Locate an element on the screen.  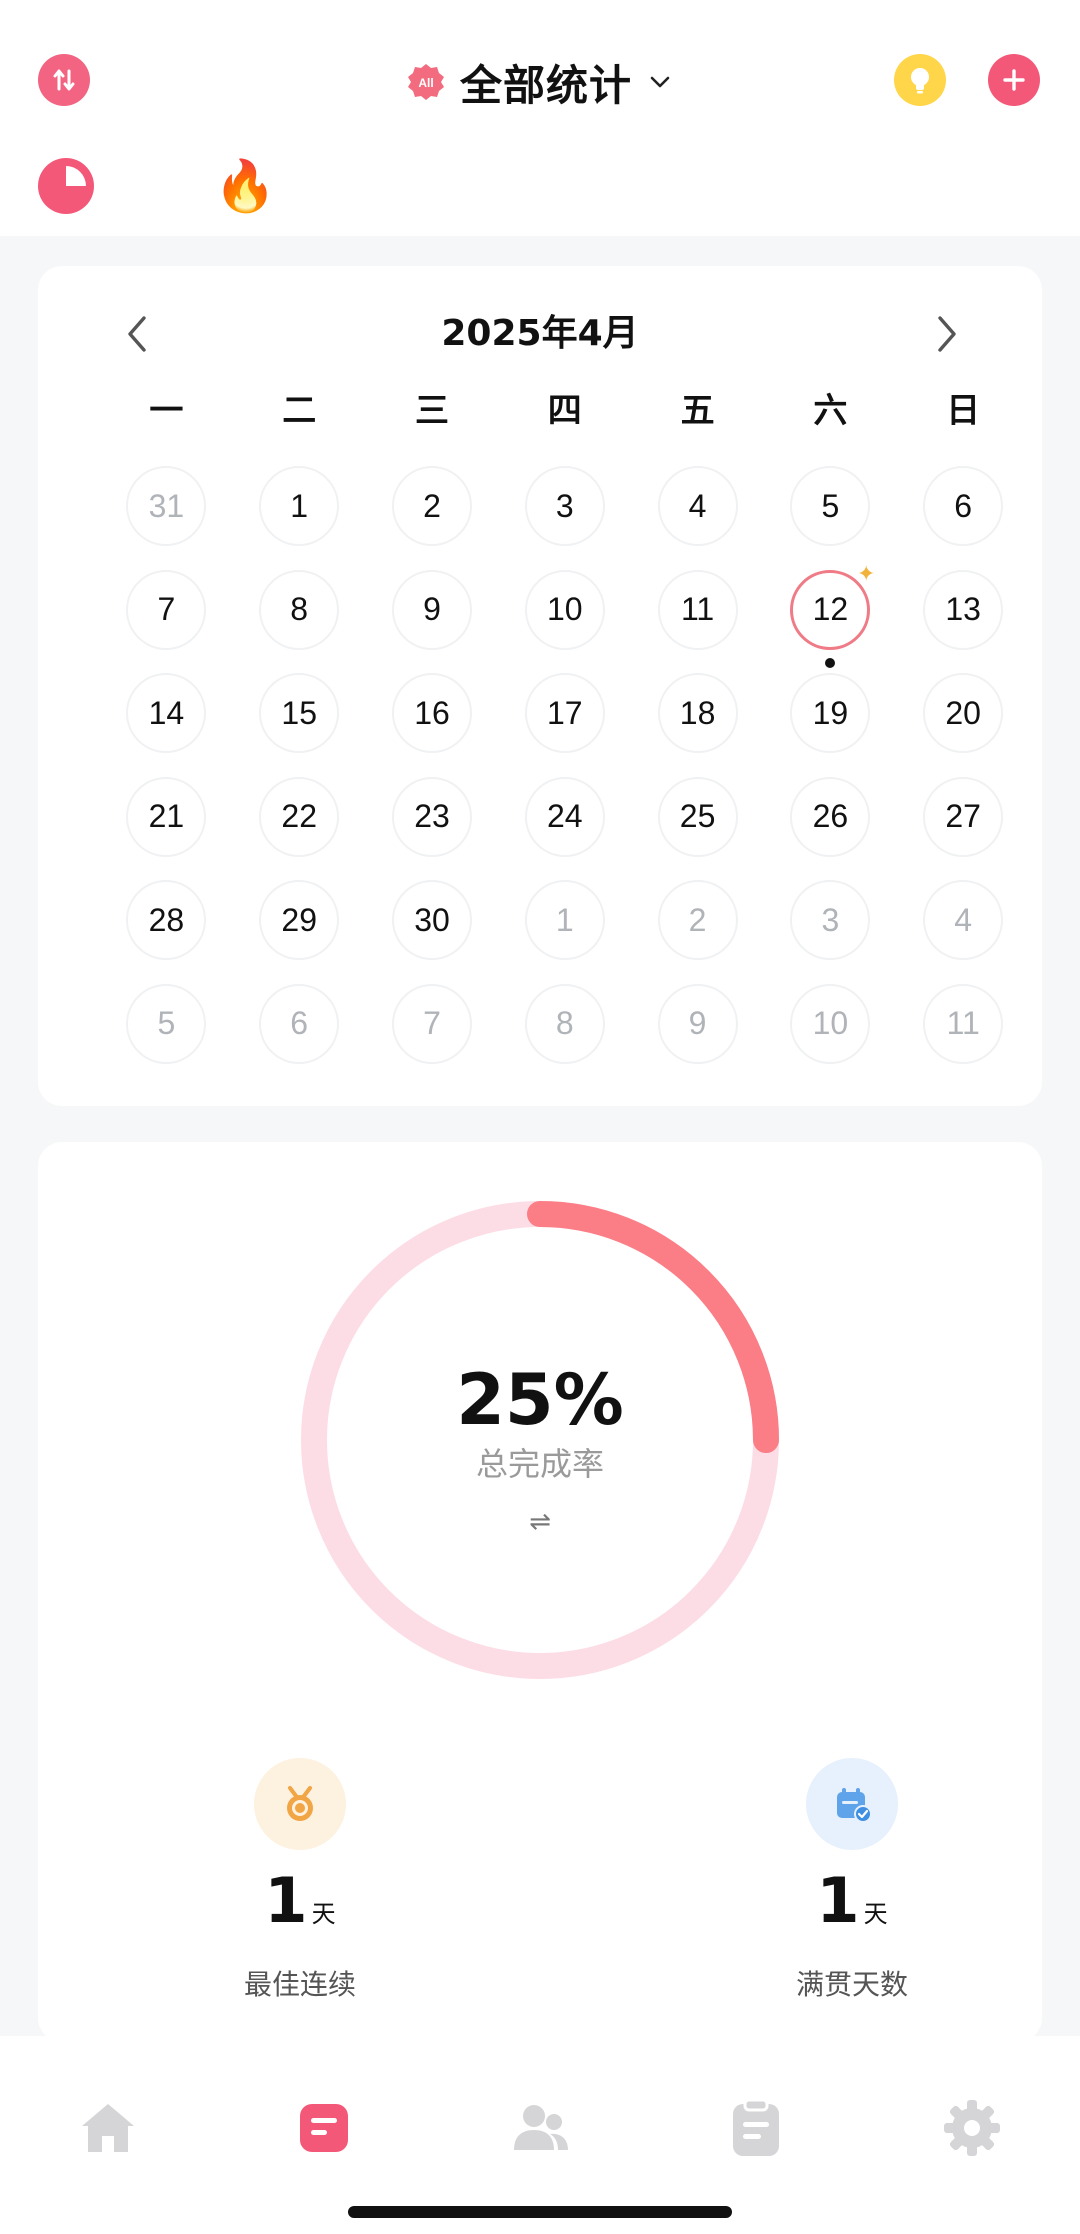
calendar-day: 20 is located at coordinates (963, 725).